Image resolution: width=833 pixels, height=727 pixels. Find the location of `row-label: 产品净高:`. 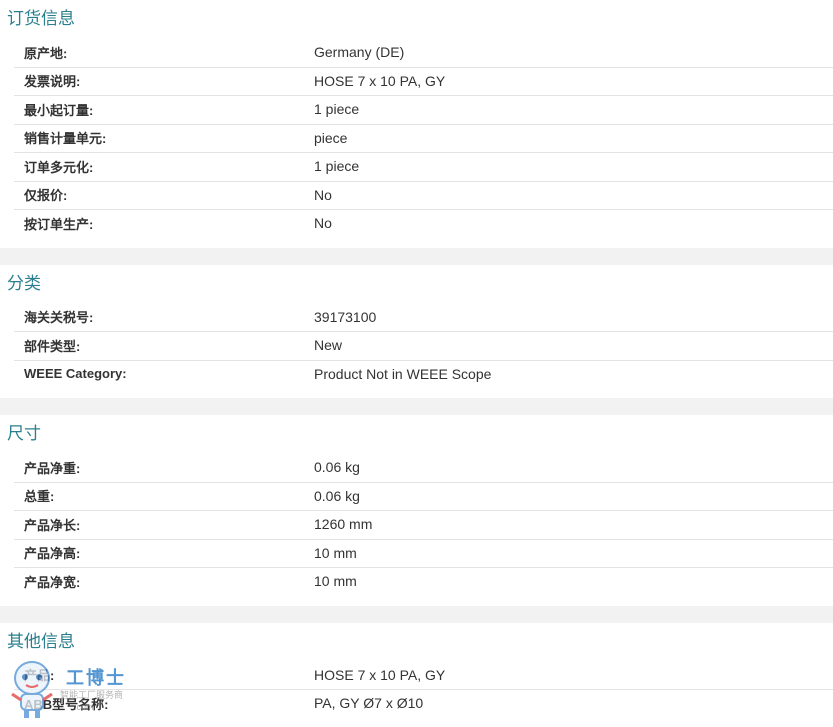

row-label: 产品净高: is located at coordinates (52, 554).